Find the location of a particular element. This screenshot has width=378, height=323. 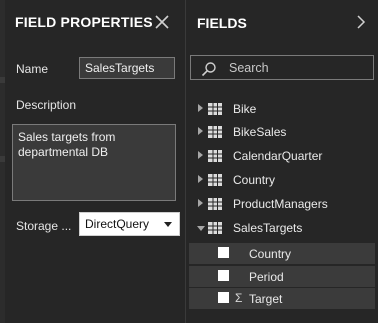

name-label: Name is located at coordinates (32, 69).